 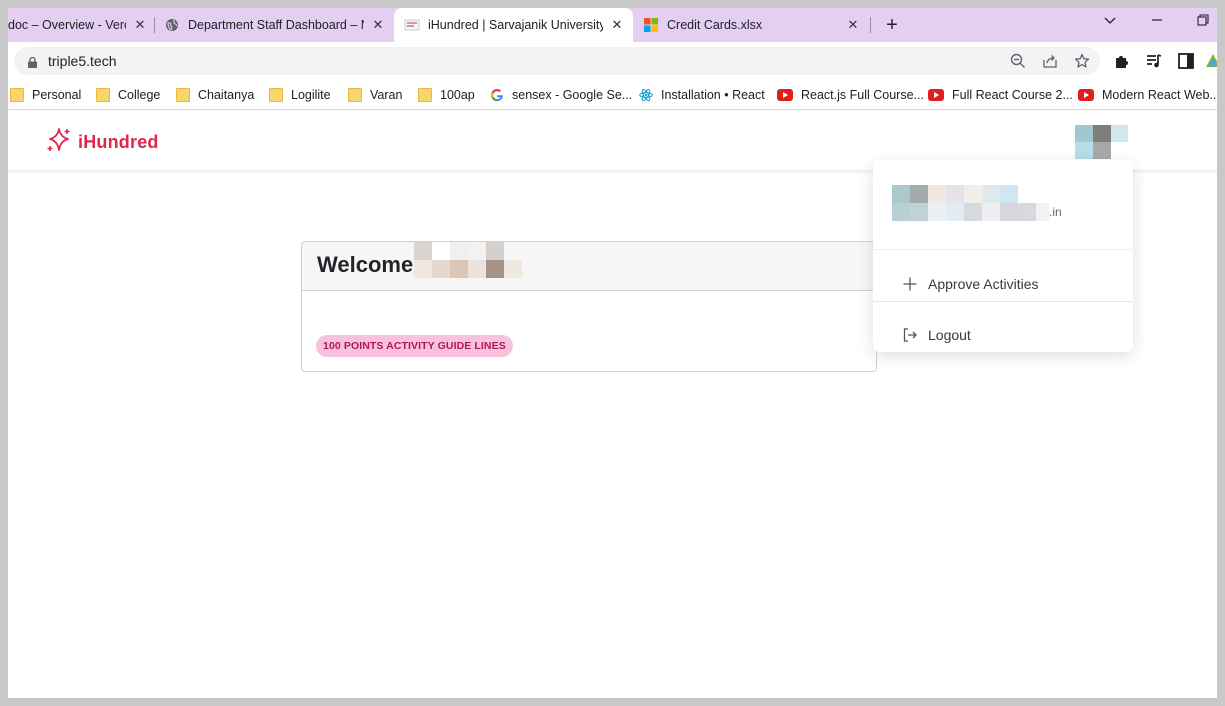 I want to click on tab-title: doc – Overview - Vercel, so click(x=67, y=25).